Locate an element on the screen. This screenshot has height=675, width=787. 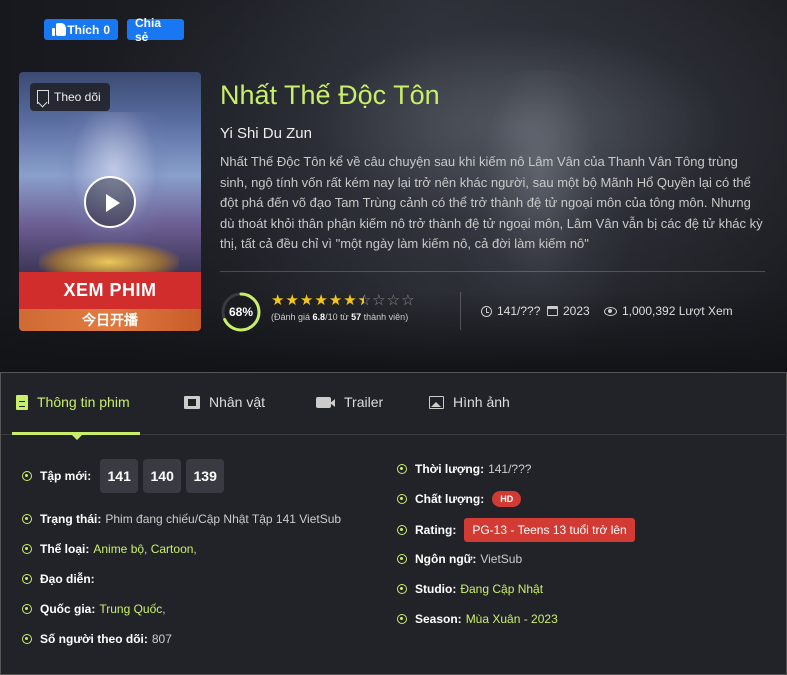
facebook-share-button: Chia sẻ is located at coordinates (155, 30).